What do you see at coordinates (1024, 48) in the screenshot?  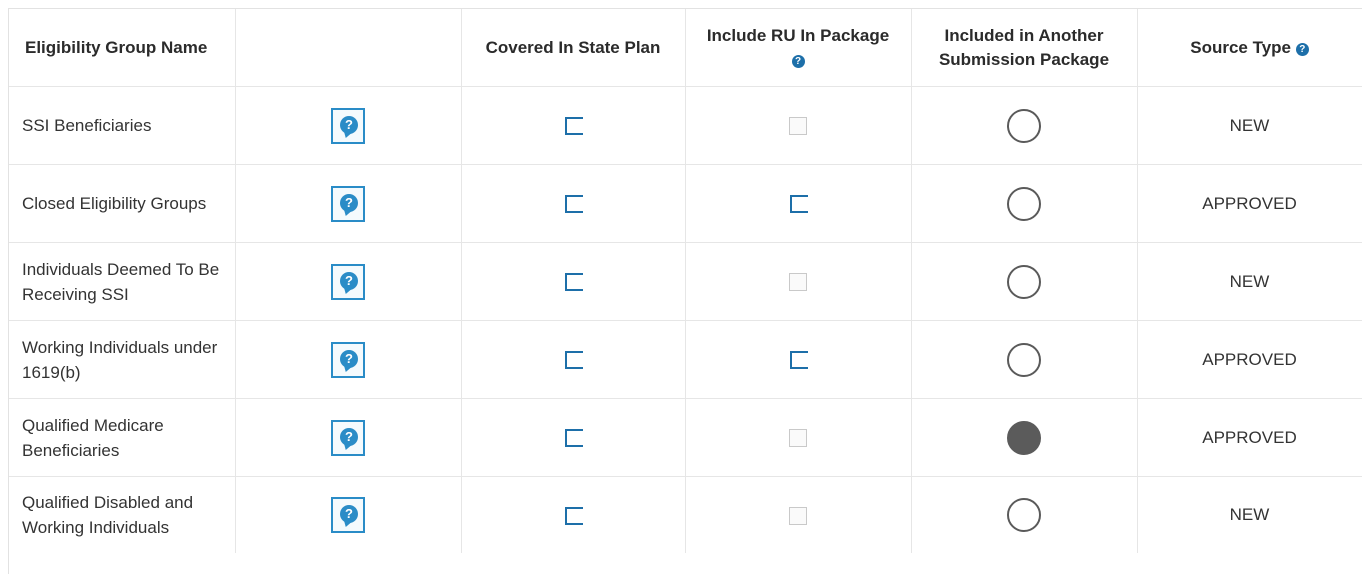 I see `header-included-in-another-submission-package: Included in Another Submission Package` at bounding box center [1024, 48].